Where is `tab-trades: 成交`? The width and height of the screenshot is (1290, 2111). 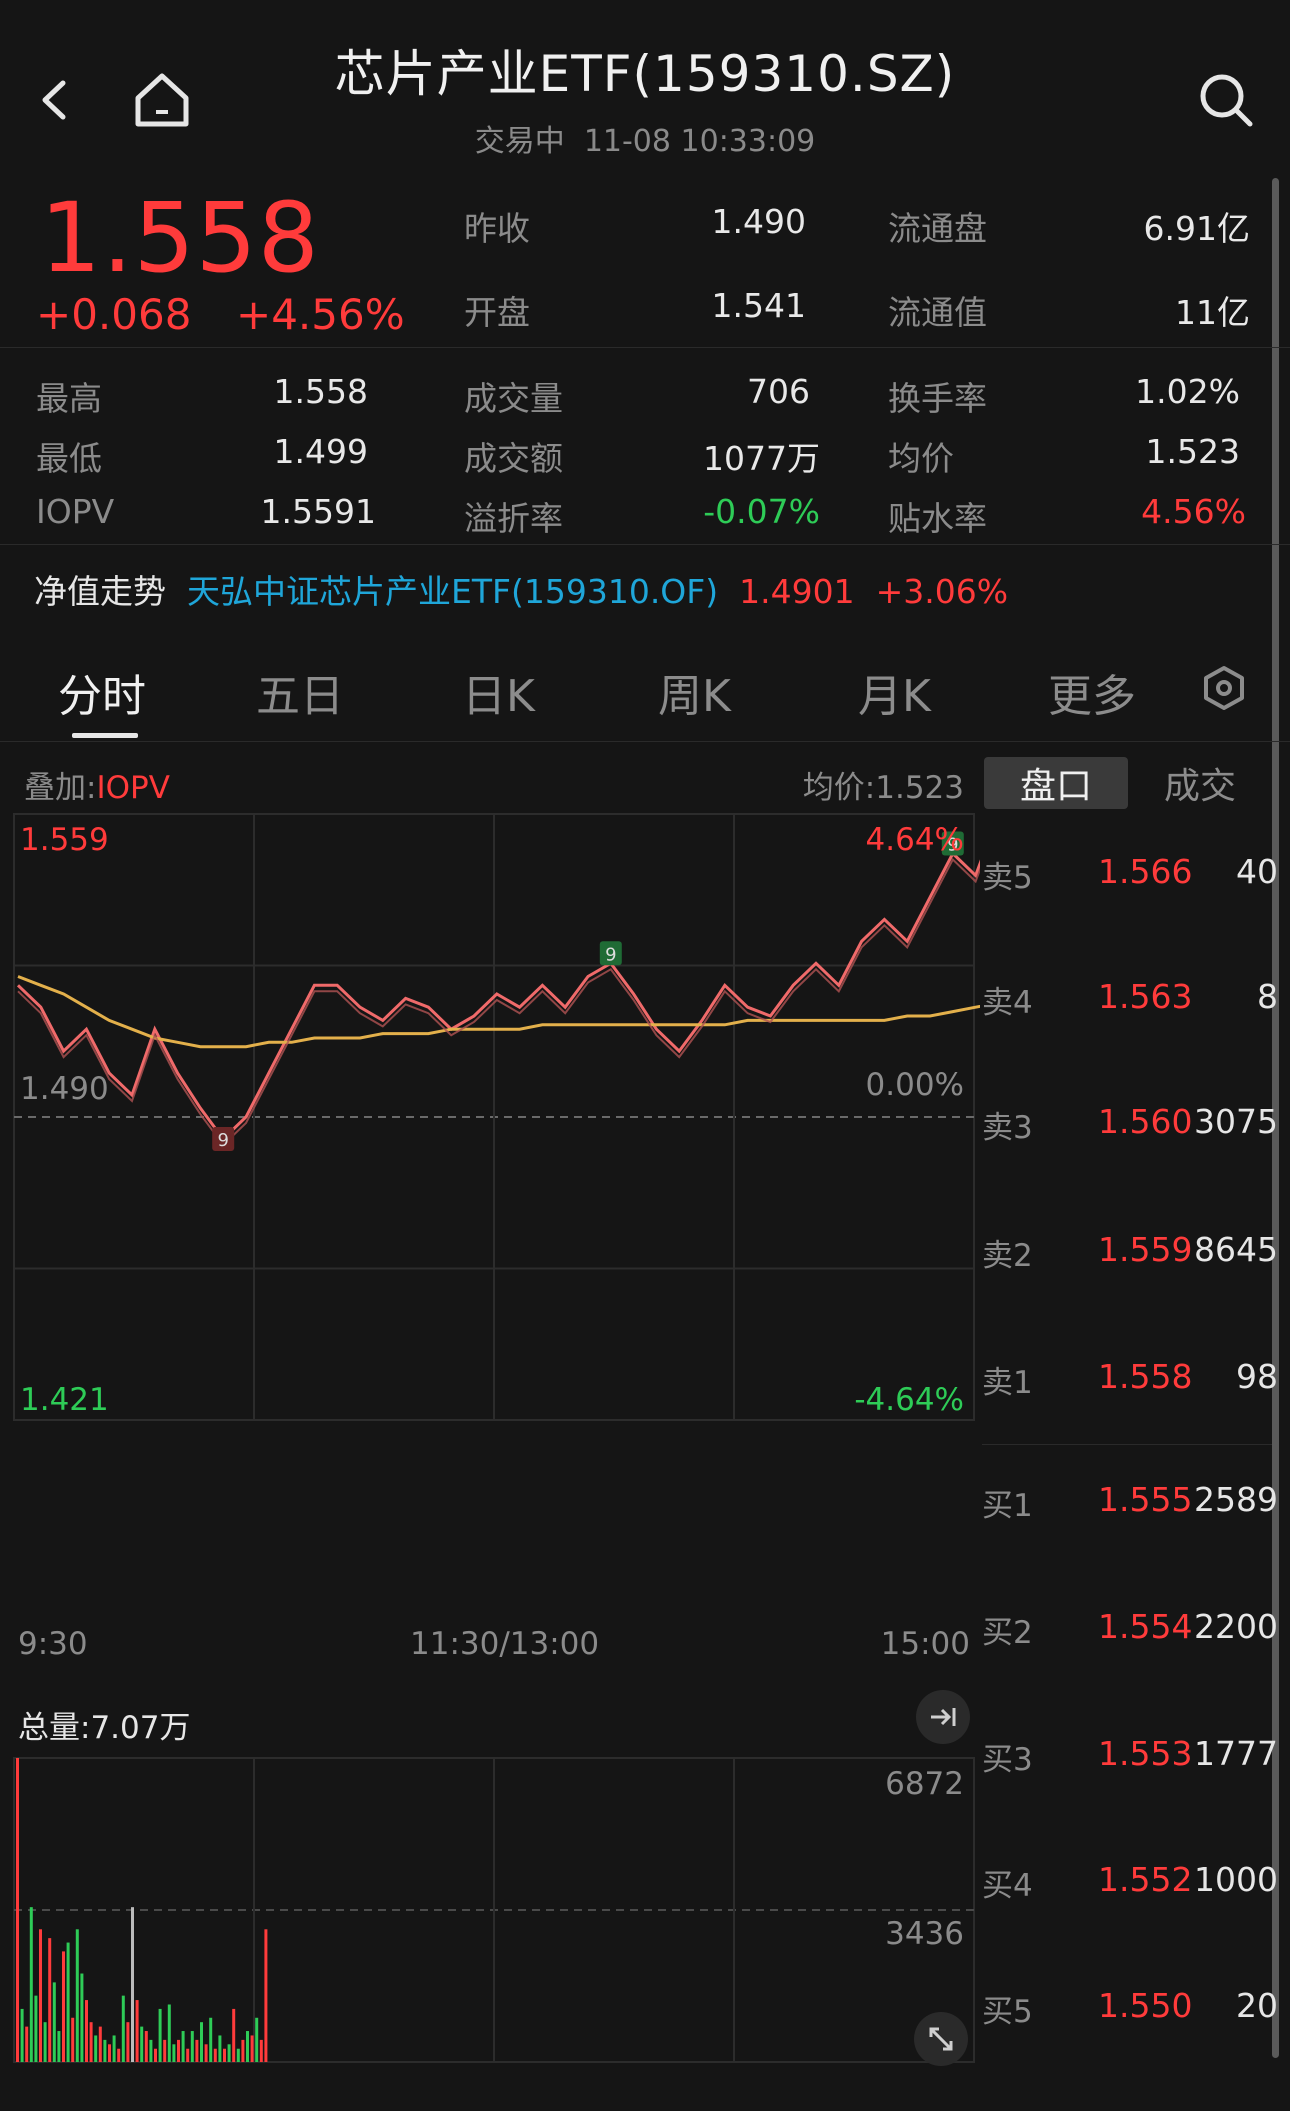 tab-trades: 成交 is located at coordinates (1200, 783).